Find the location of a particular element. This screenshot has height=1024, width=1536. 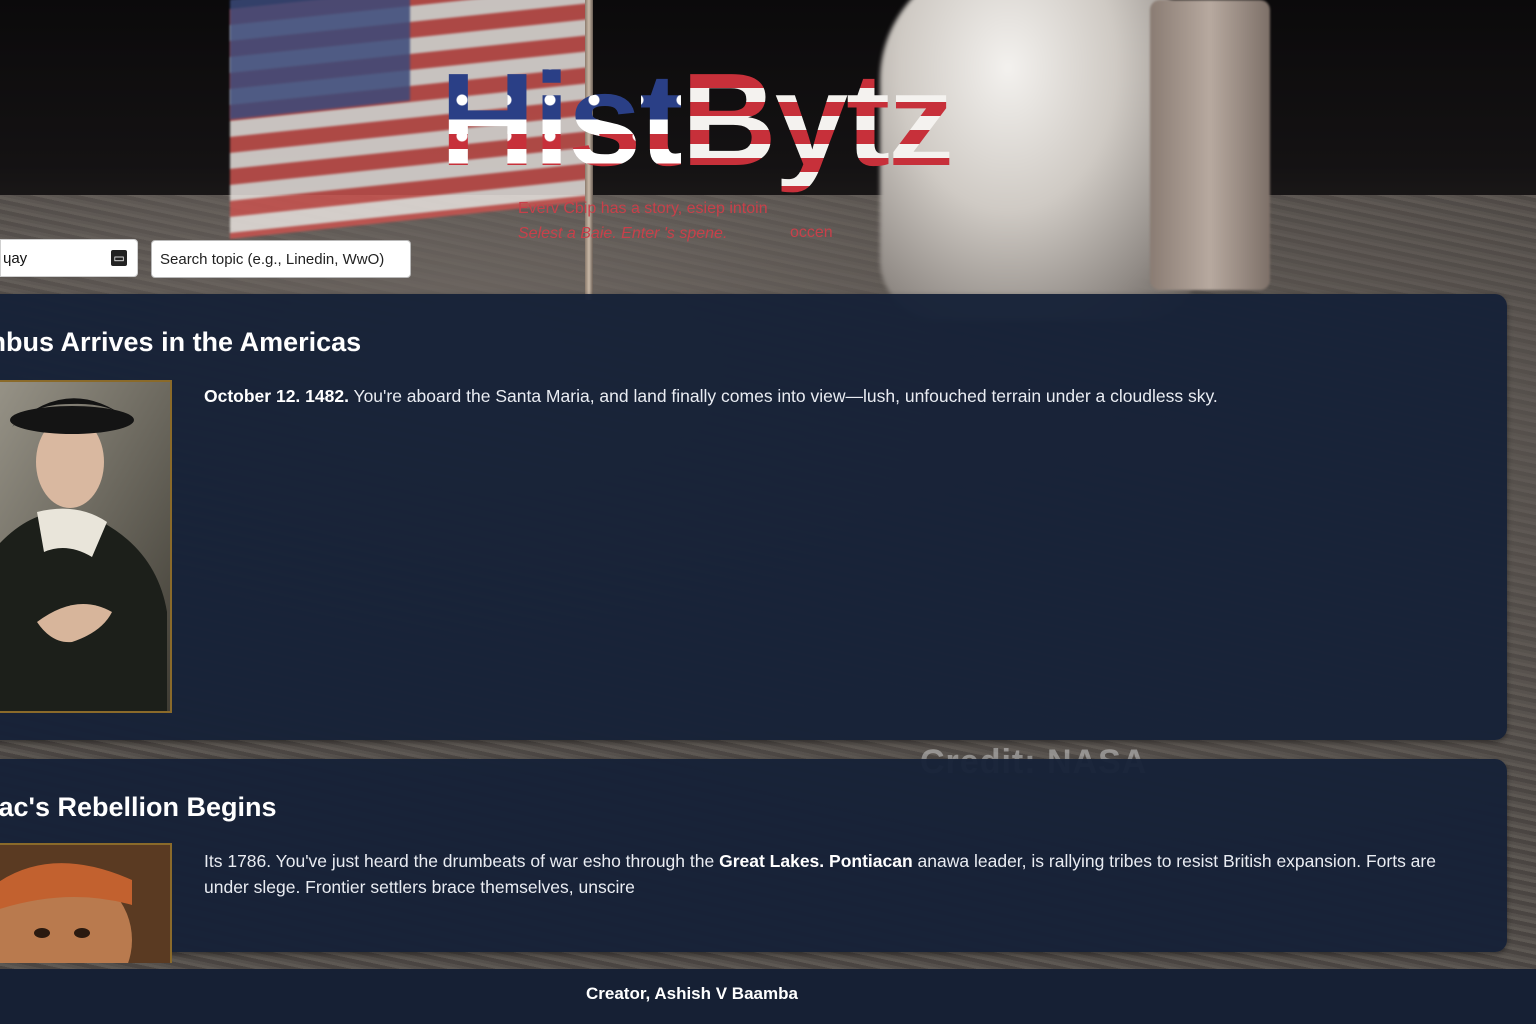

card-title: tiac's Rebellion Begins is located at coordinates (138, 807).